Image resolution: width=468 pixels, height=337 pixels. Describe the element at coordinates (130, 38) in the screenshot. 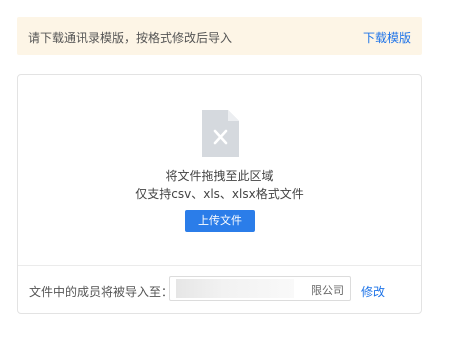

I see `notice-text: 请下载通讯录模版，按格式修改后导入` at that location.